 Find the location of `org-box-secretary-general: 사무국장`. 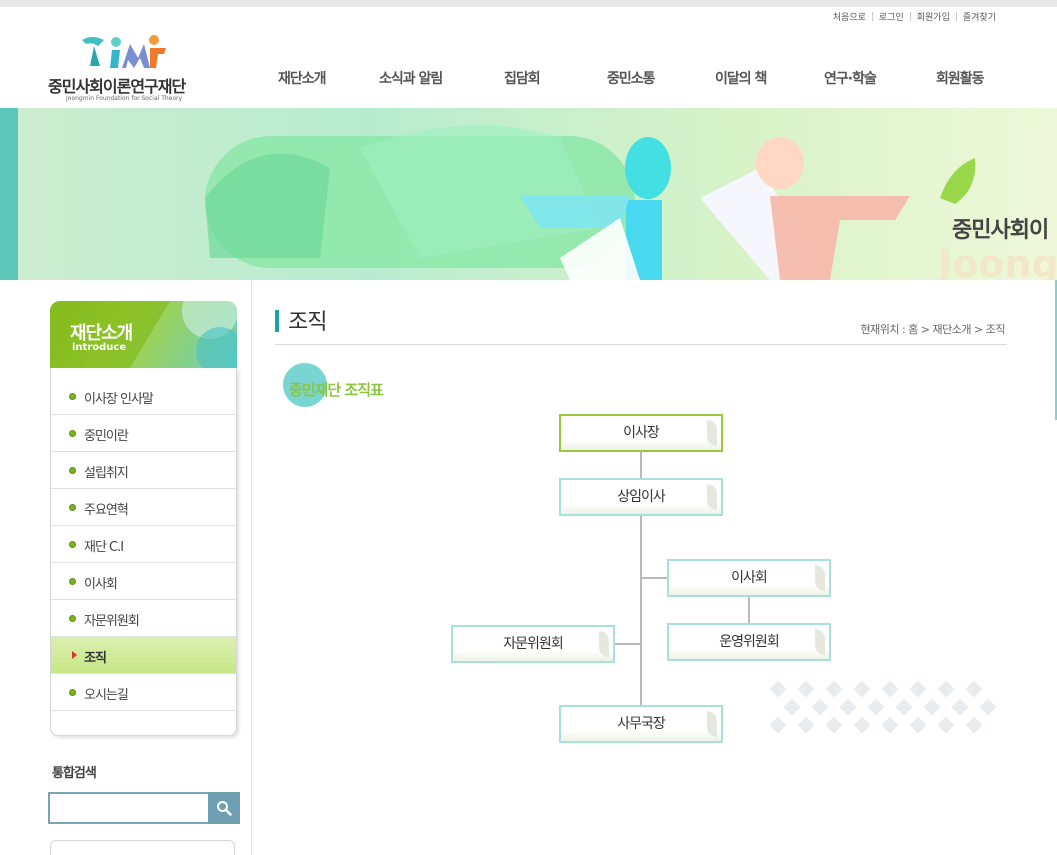

org-box-secretary-general: 사무국장 is located at coordinates (641, 724).